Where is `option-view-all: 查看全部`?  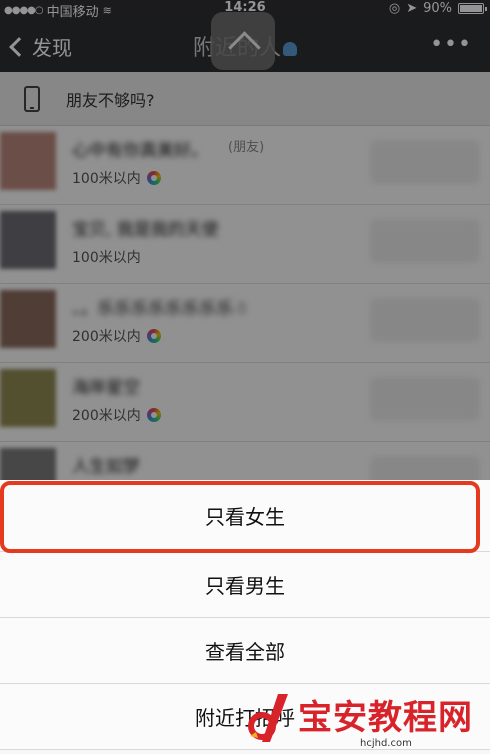
option-view-all: 查看全部 is located at coordinates (245, 651).